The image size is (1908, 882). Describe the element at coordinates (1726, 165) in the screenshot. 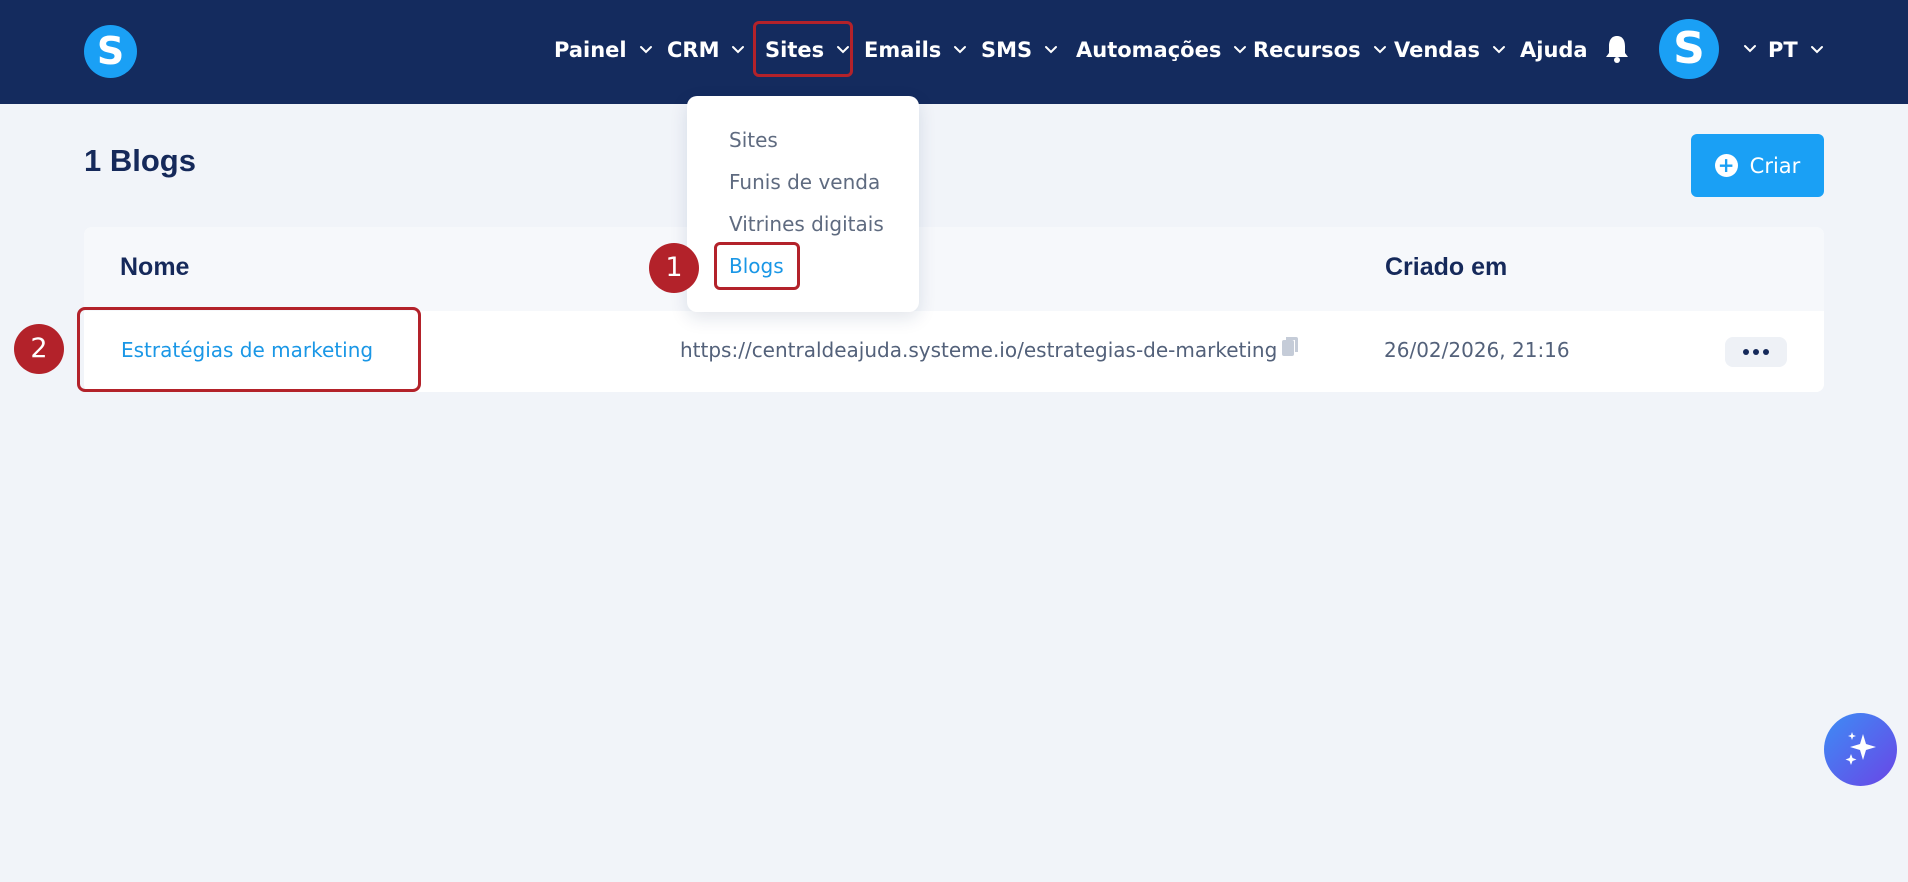

I see `plus-icon: +` at that location.